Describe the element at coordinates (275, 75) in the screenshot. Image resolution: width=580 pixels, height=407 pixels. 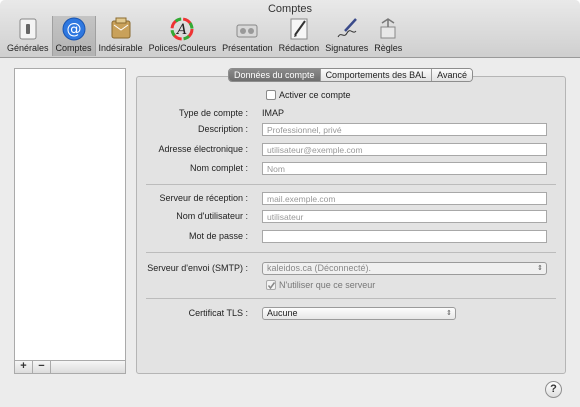
I see `tab-account-info: Données du compte` at that location.